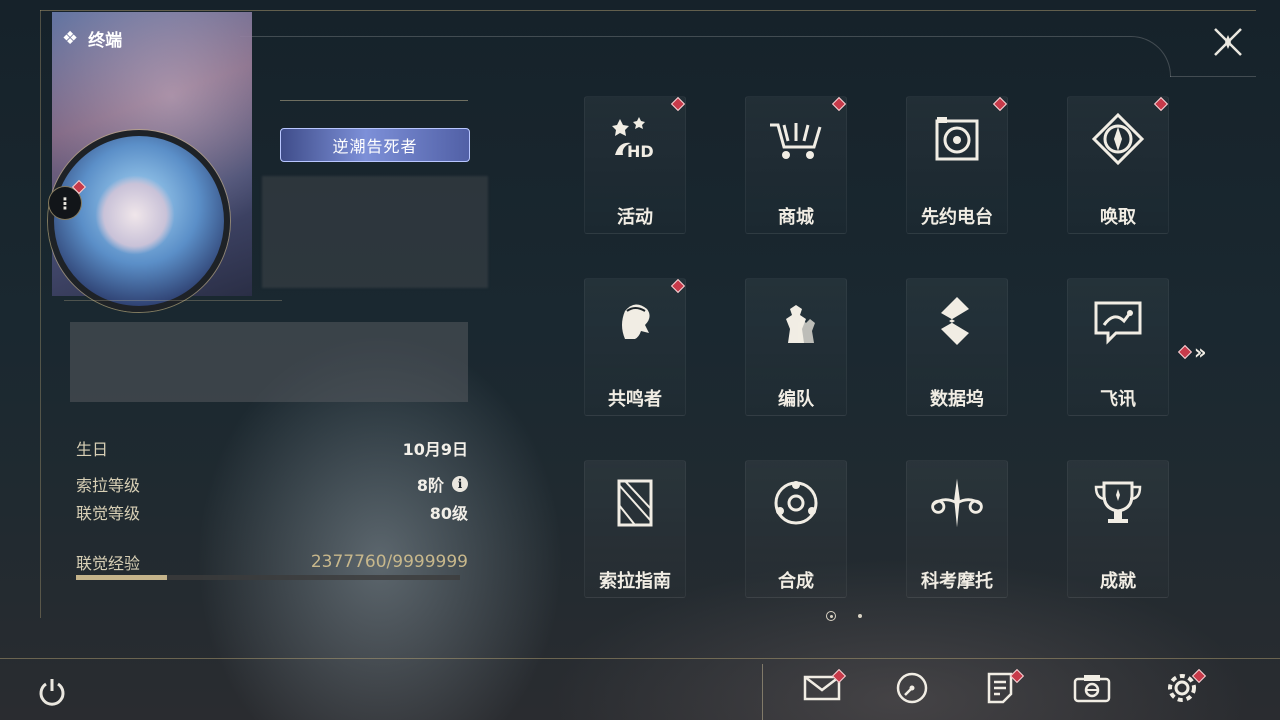 This screenshot has height=720, width=1280. I want to click on menu-tile-message: 飞讯, so click(1118, 347).